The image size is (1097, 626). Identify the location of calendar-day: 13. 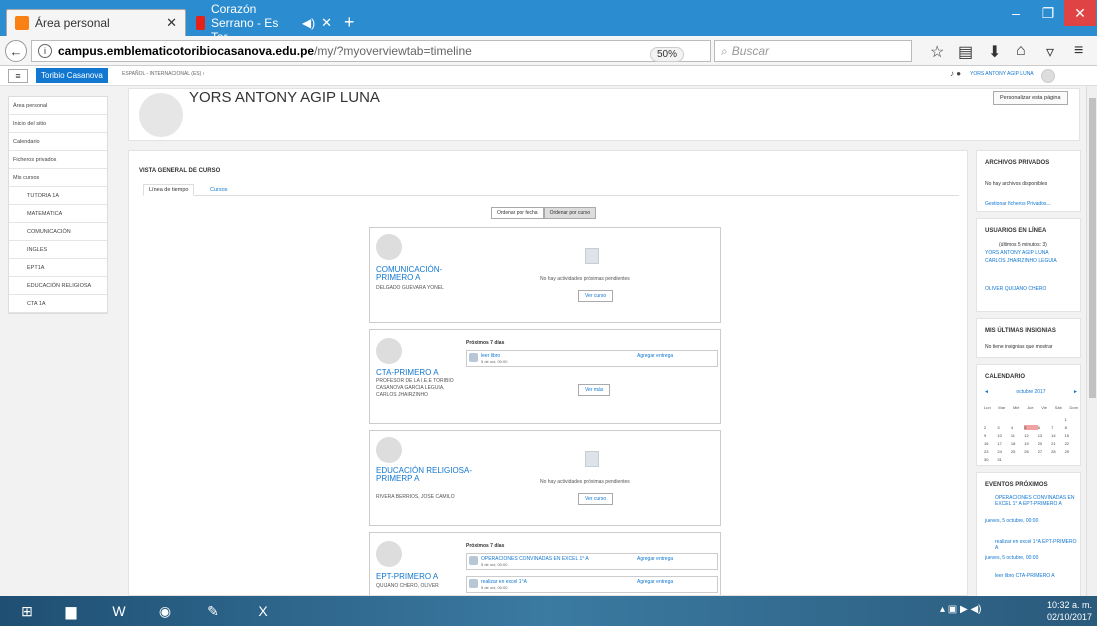
(1044, 435).